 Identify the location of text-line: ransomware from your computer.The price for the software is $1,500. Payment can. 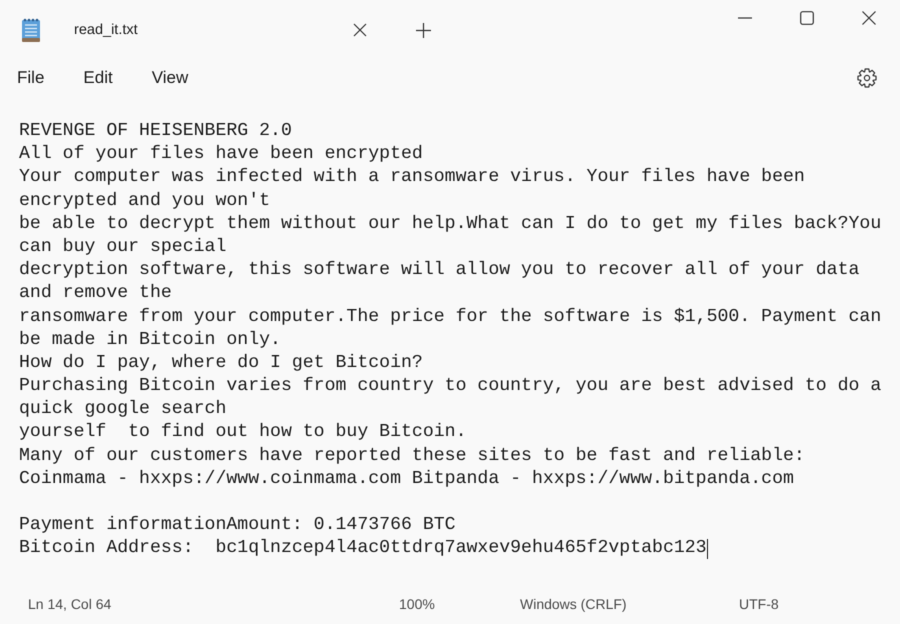
(450, 317).